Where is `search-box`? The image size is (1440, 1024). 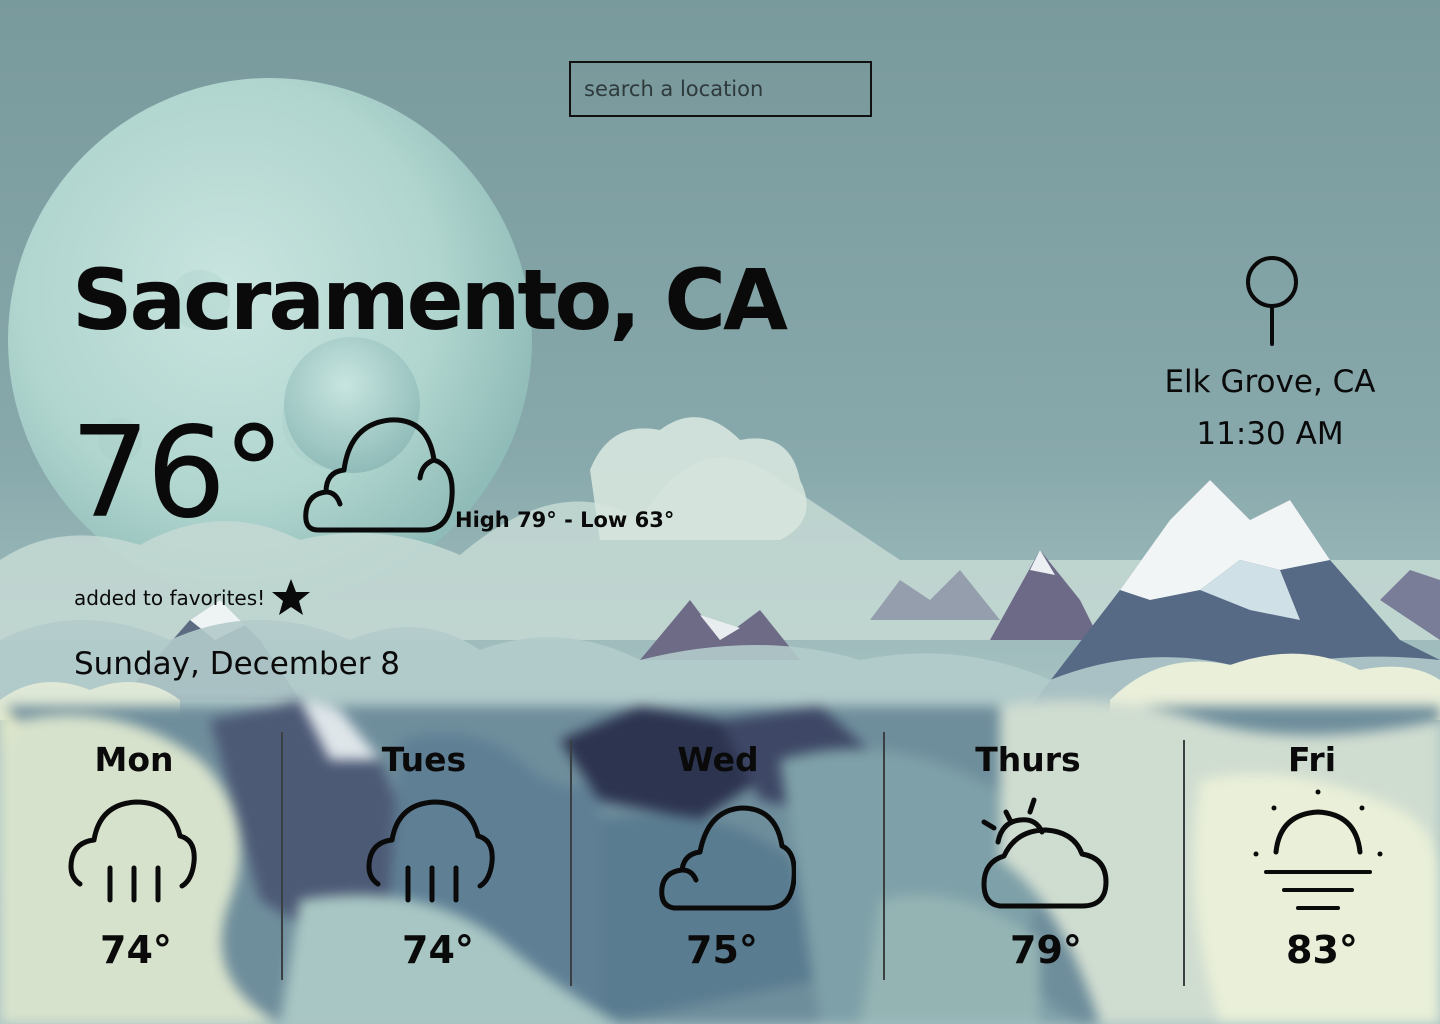 search-box is located at coordinates (720, 89).